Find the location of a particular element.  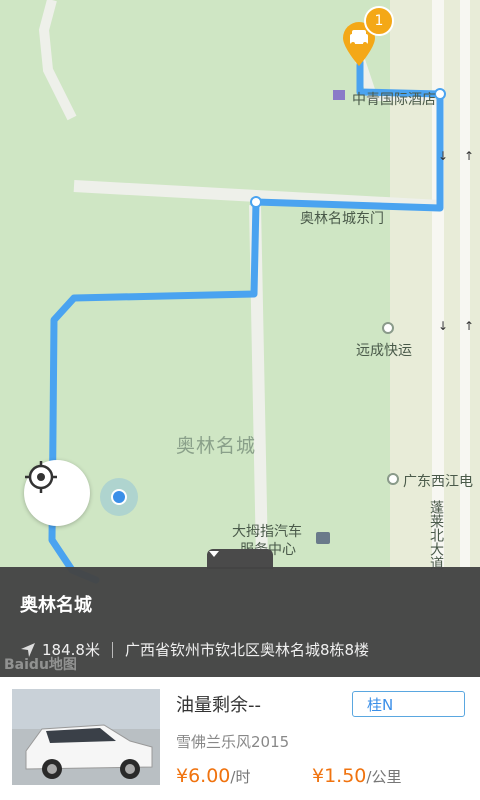

fuel-remaining: 油量剩余-- is located at coordinates (218, 705).